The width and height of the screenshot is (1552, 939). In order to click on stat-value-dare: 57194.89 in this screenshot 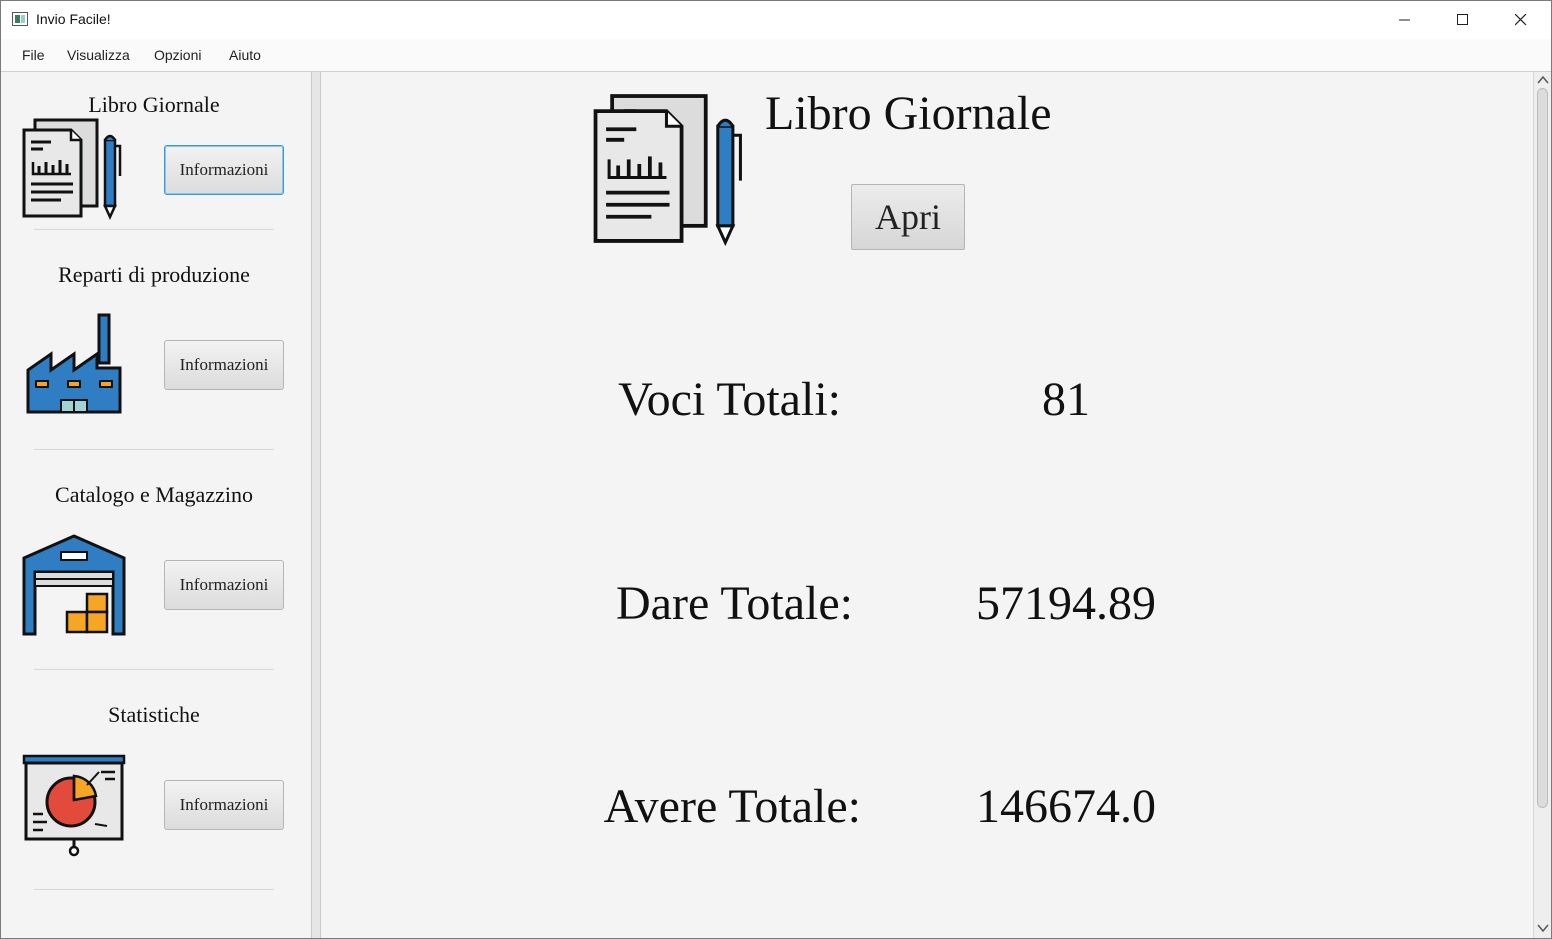, I will do `click(1066, 603)`.